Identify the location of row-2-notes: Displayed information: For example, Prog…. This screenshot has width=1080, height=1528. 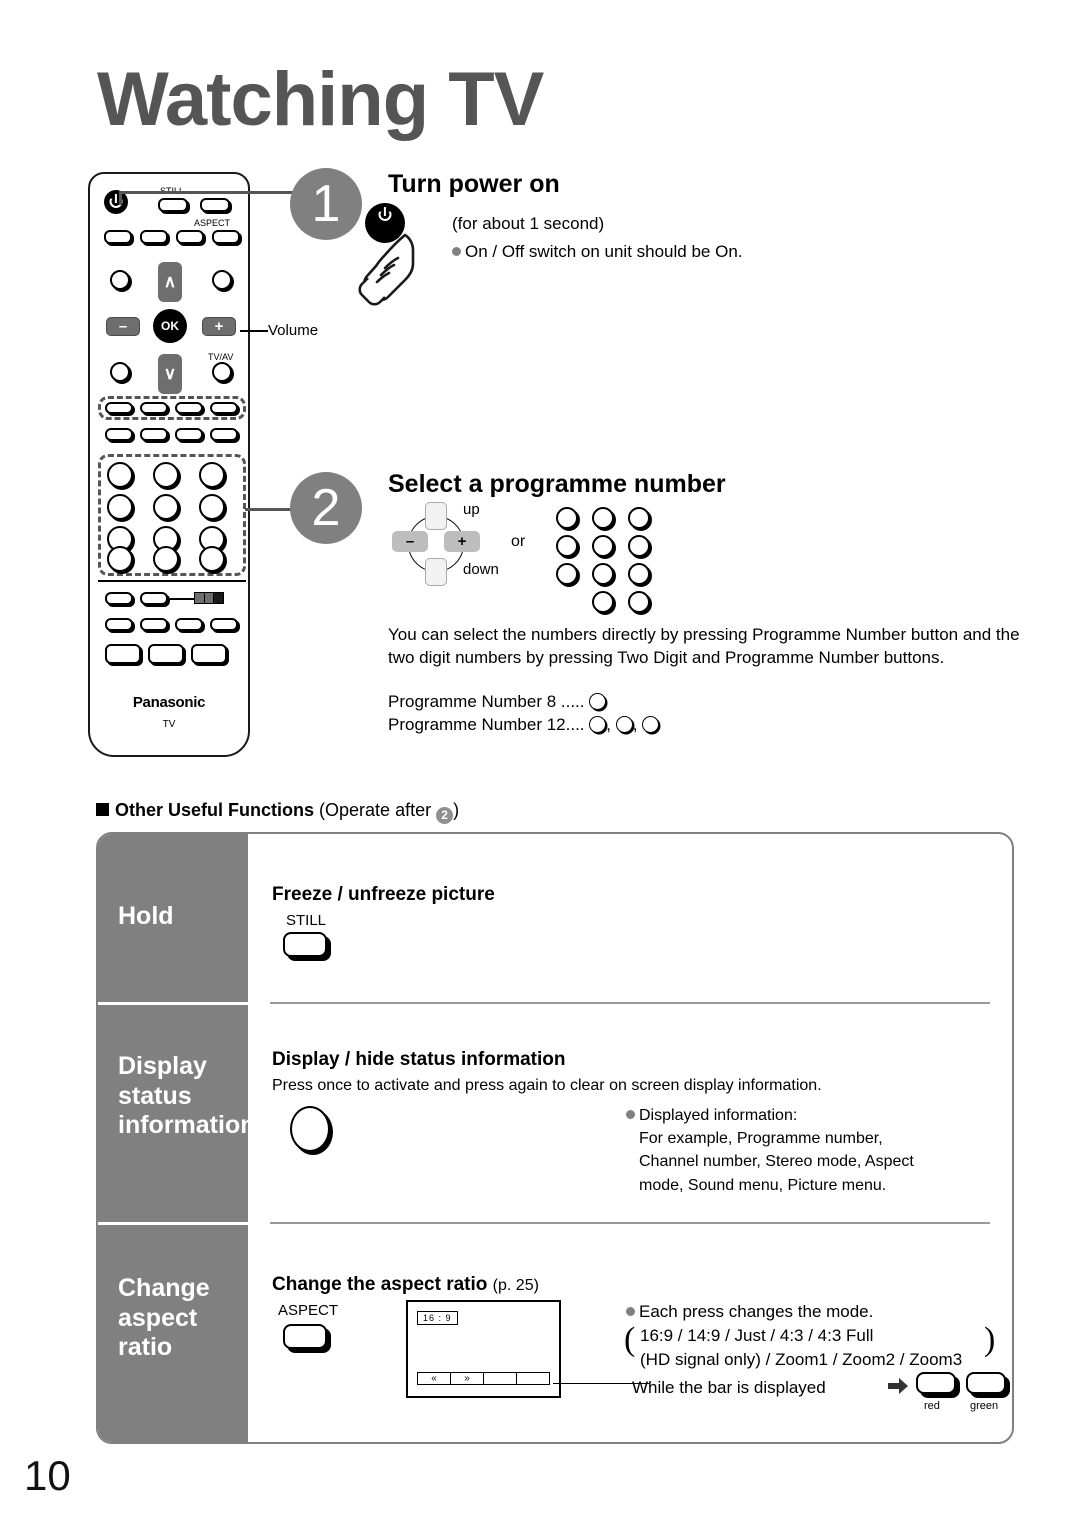
(770, 1150).